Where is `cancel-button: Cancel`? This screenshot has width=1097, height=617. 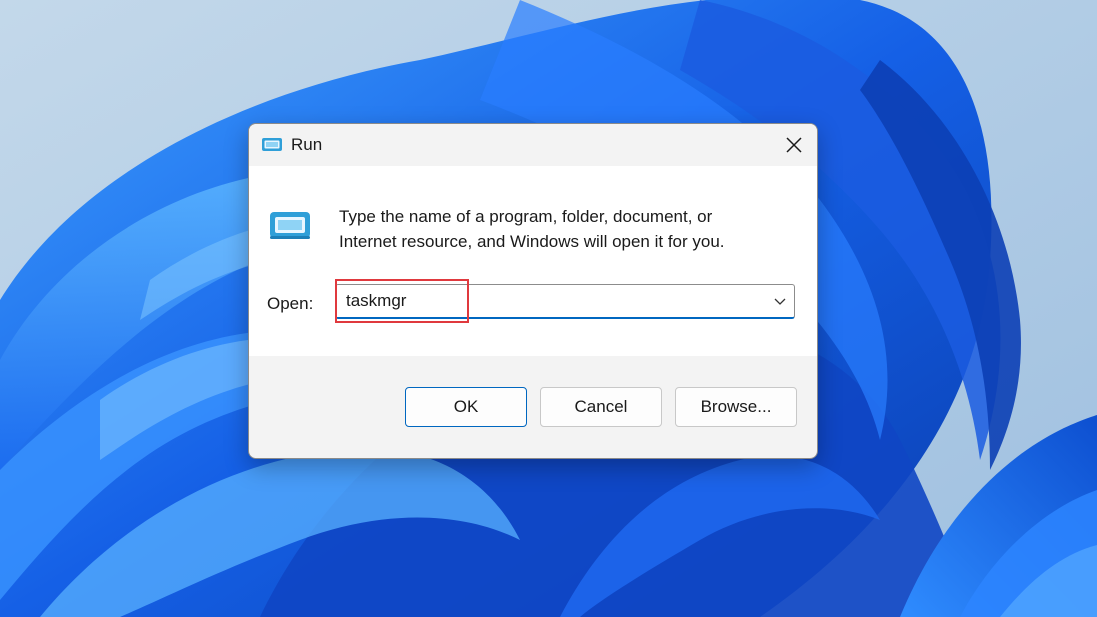
cancel-button: Cancel is located at coordinates (601, 407).